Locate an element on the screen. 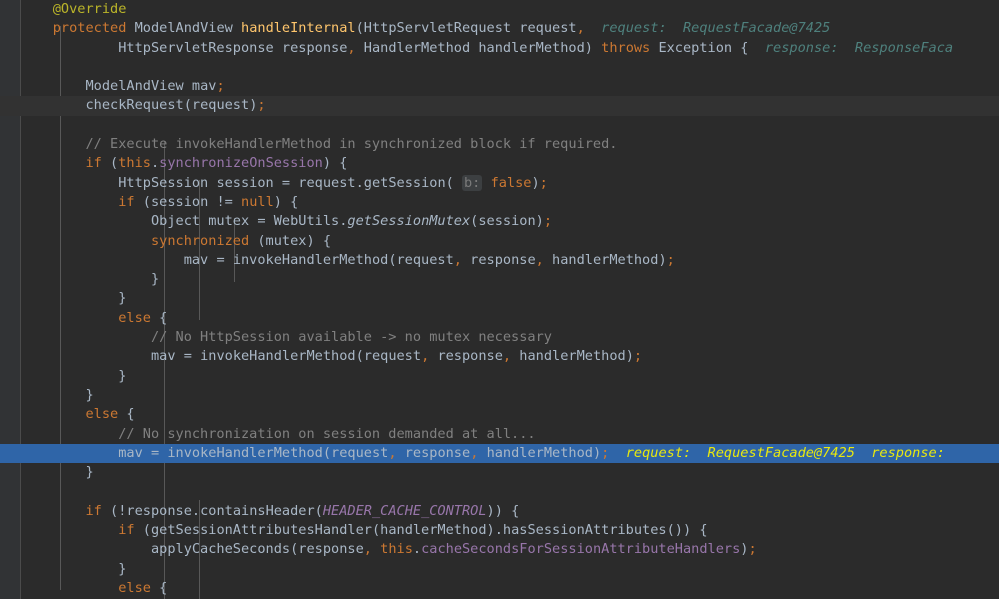 The width and height of the screenshot is (999, 599). token-keyword-else-17: else is located at coordinates (134, 317).